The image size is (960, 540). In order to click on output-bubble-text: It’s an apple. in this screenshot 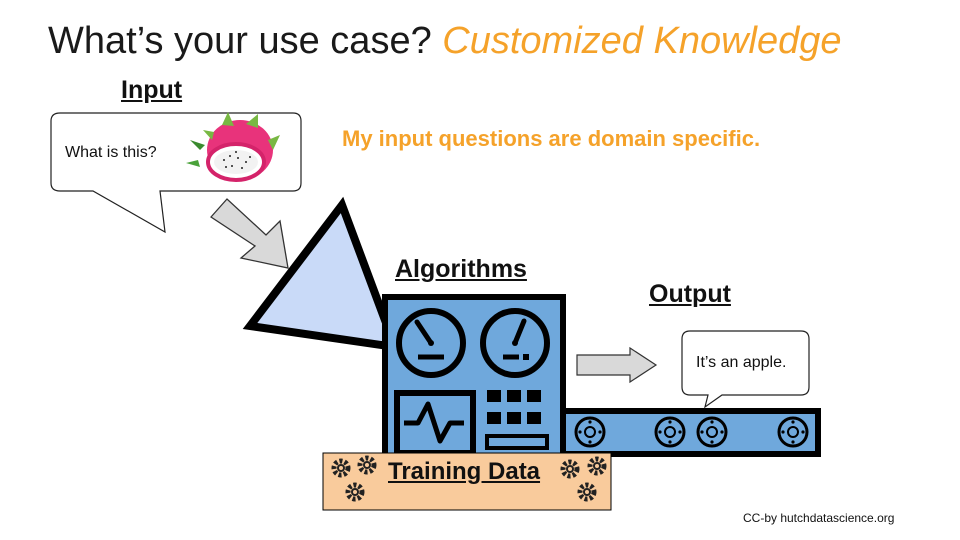, I will do `click(741, 362)`.